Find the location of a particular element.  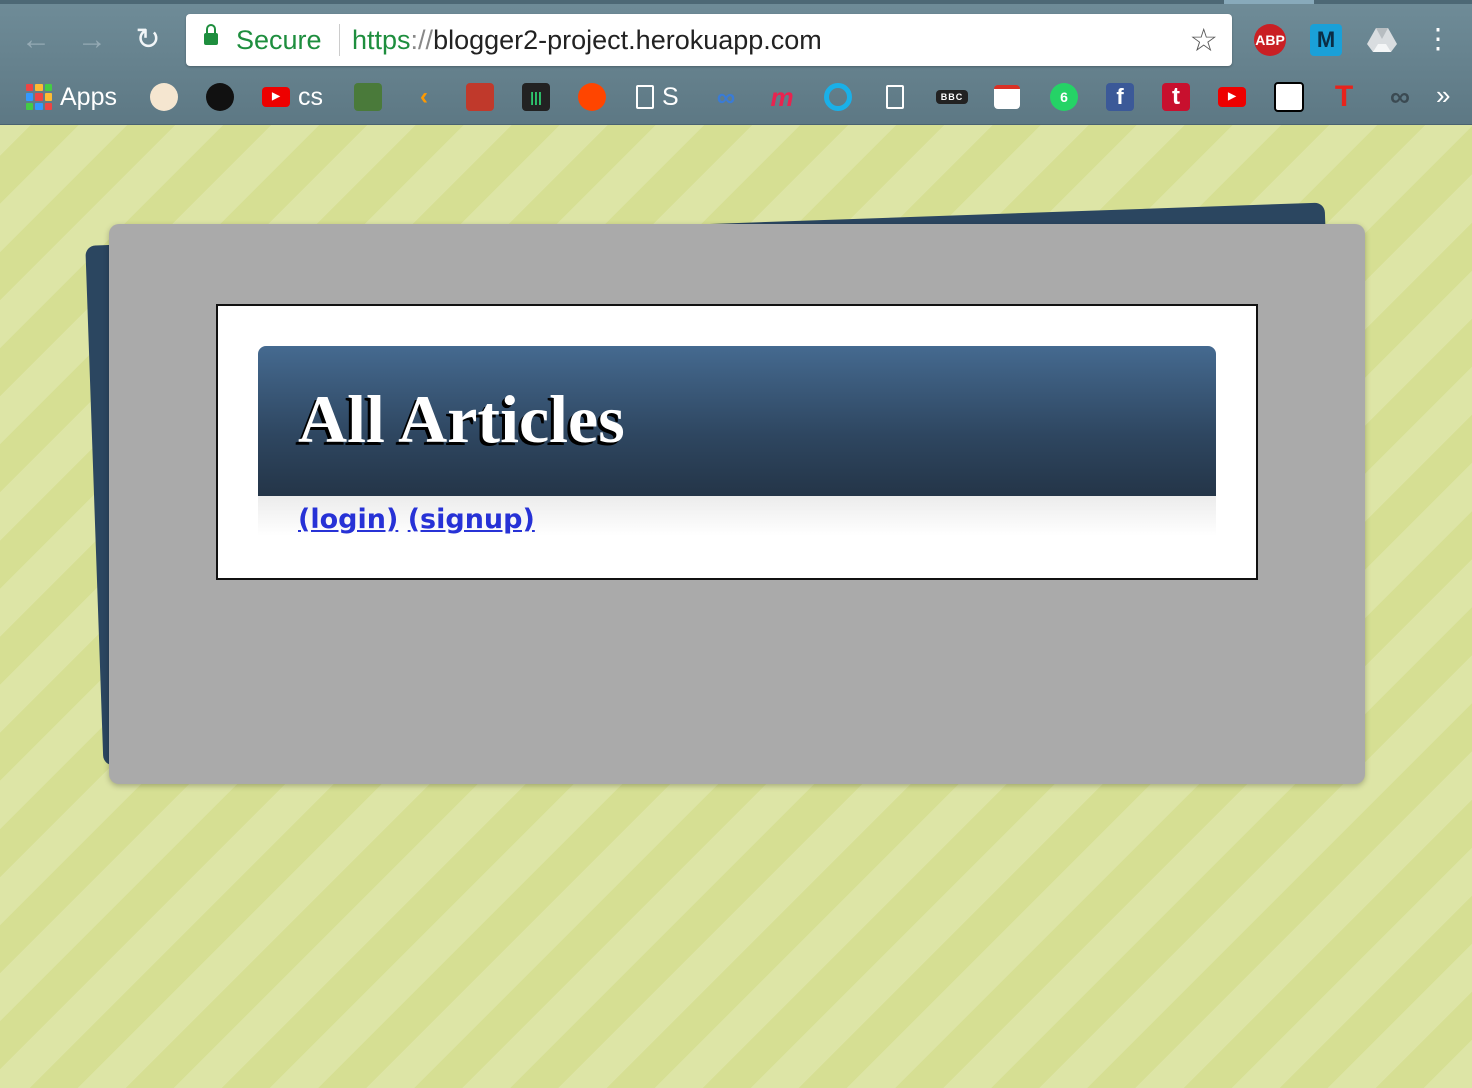

bookmark-tumblr: t is located at coordinates (1176, 97).